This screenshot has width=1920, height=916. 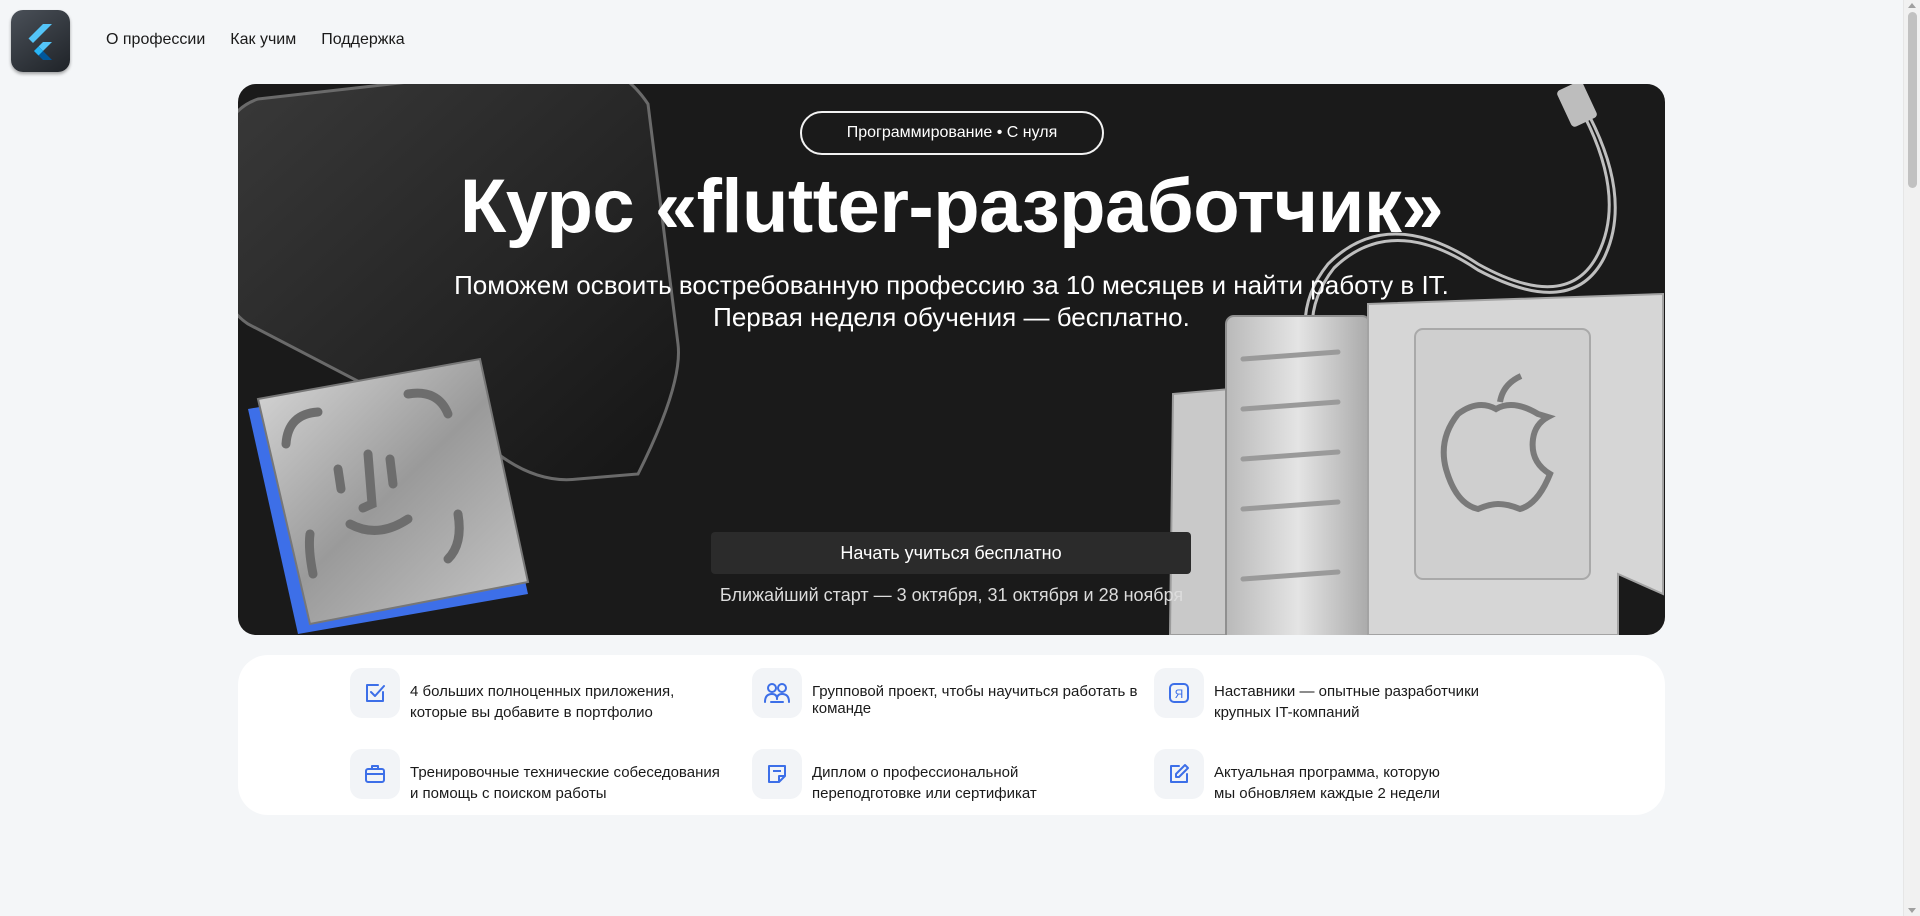 What do you see at coordinates (1179, 774) in the screenshot?
I see `edit-icon` at bounding box center [1179, 774].